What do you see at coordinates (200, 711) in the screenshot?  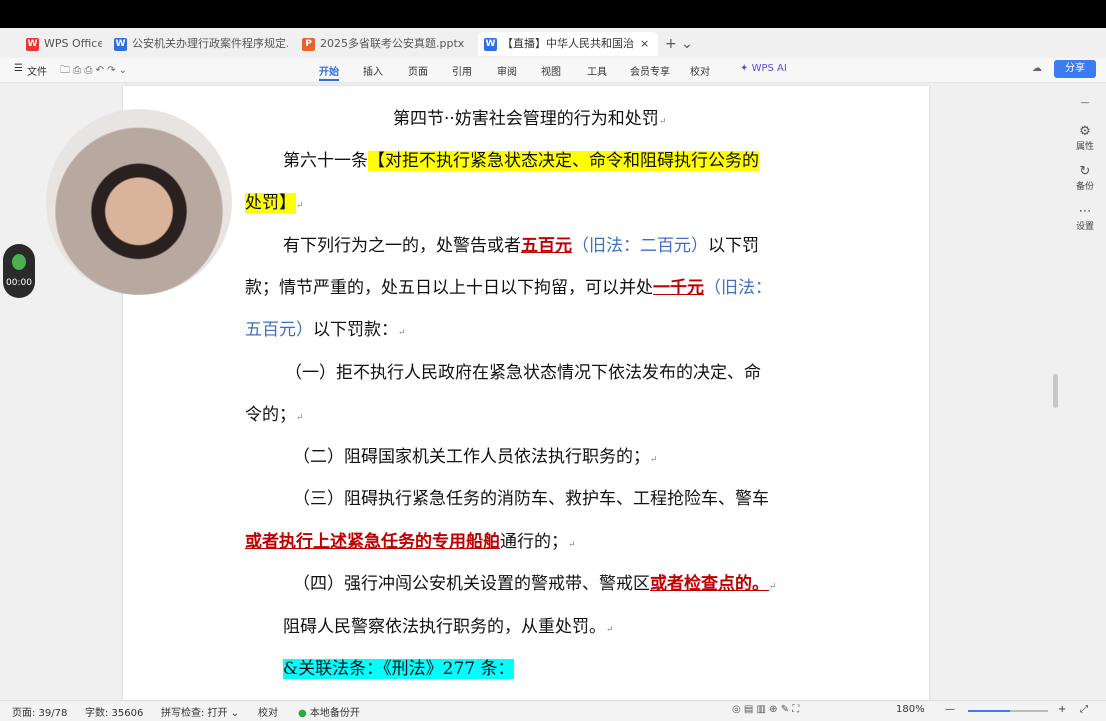 I see `spell-check-toggle: 拼写检查: 打开 ⌄` at bounding box center [200, 711].